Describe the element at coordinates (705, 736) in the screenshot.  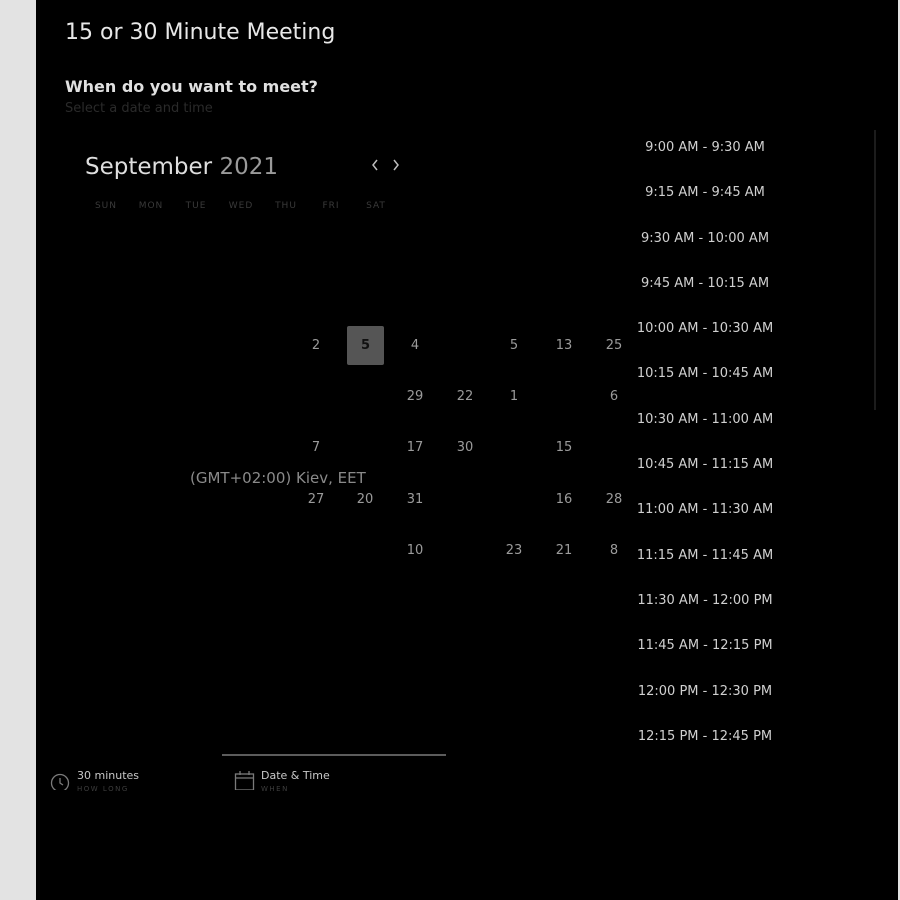
I see `time-slot: 12:15 PM - 12:45 PM` at that location.